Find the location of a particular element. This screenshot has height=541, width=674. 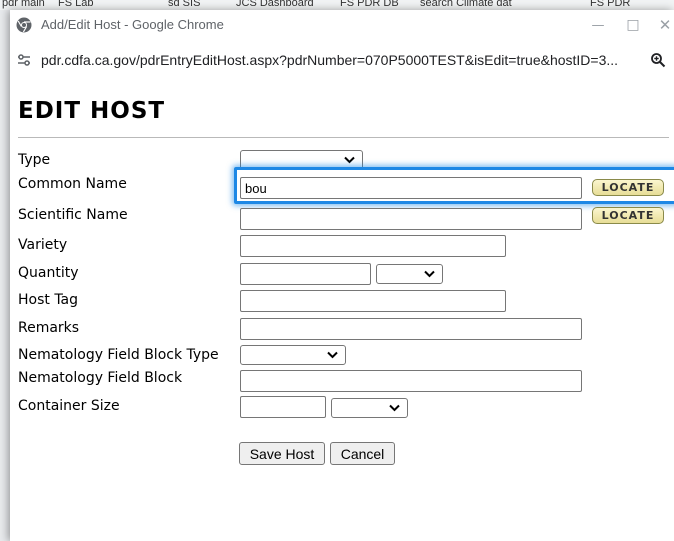

variety-input is located at coordinates (373, 246).